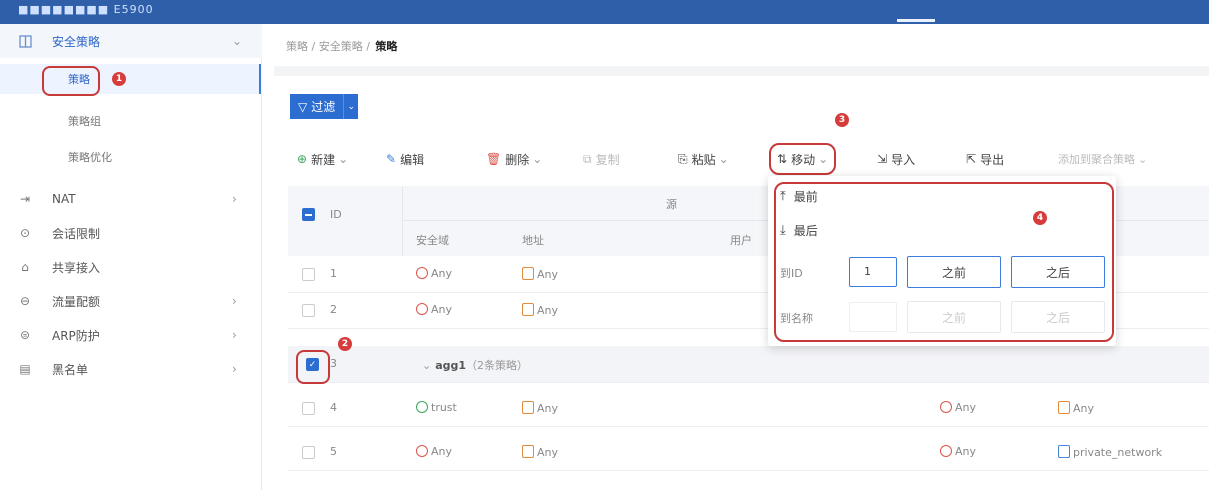 The height and width of the screenshot is (490, 1209). Describe the element at coordinates (333, 407) in the screenshot. I see `row-id: 4` at that location.